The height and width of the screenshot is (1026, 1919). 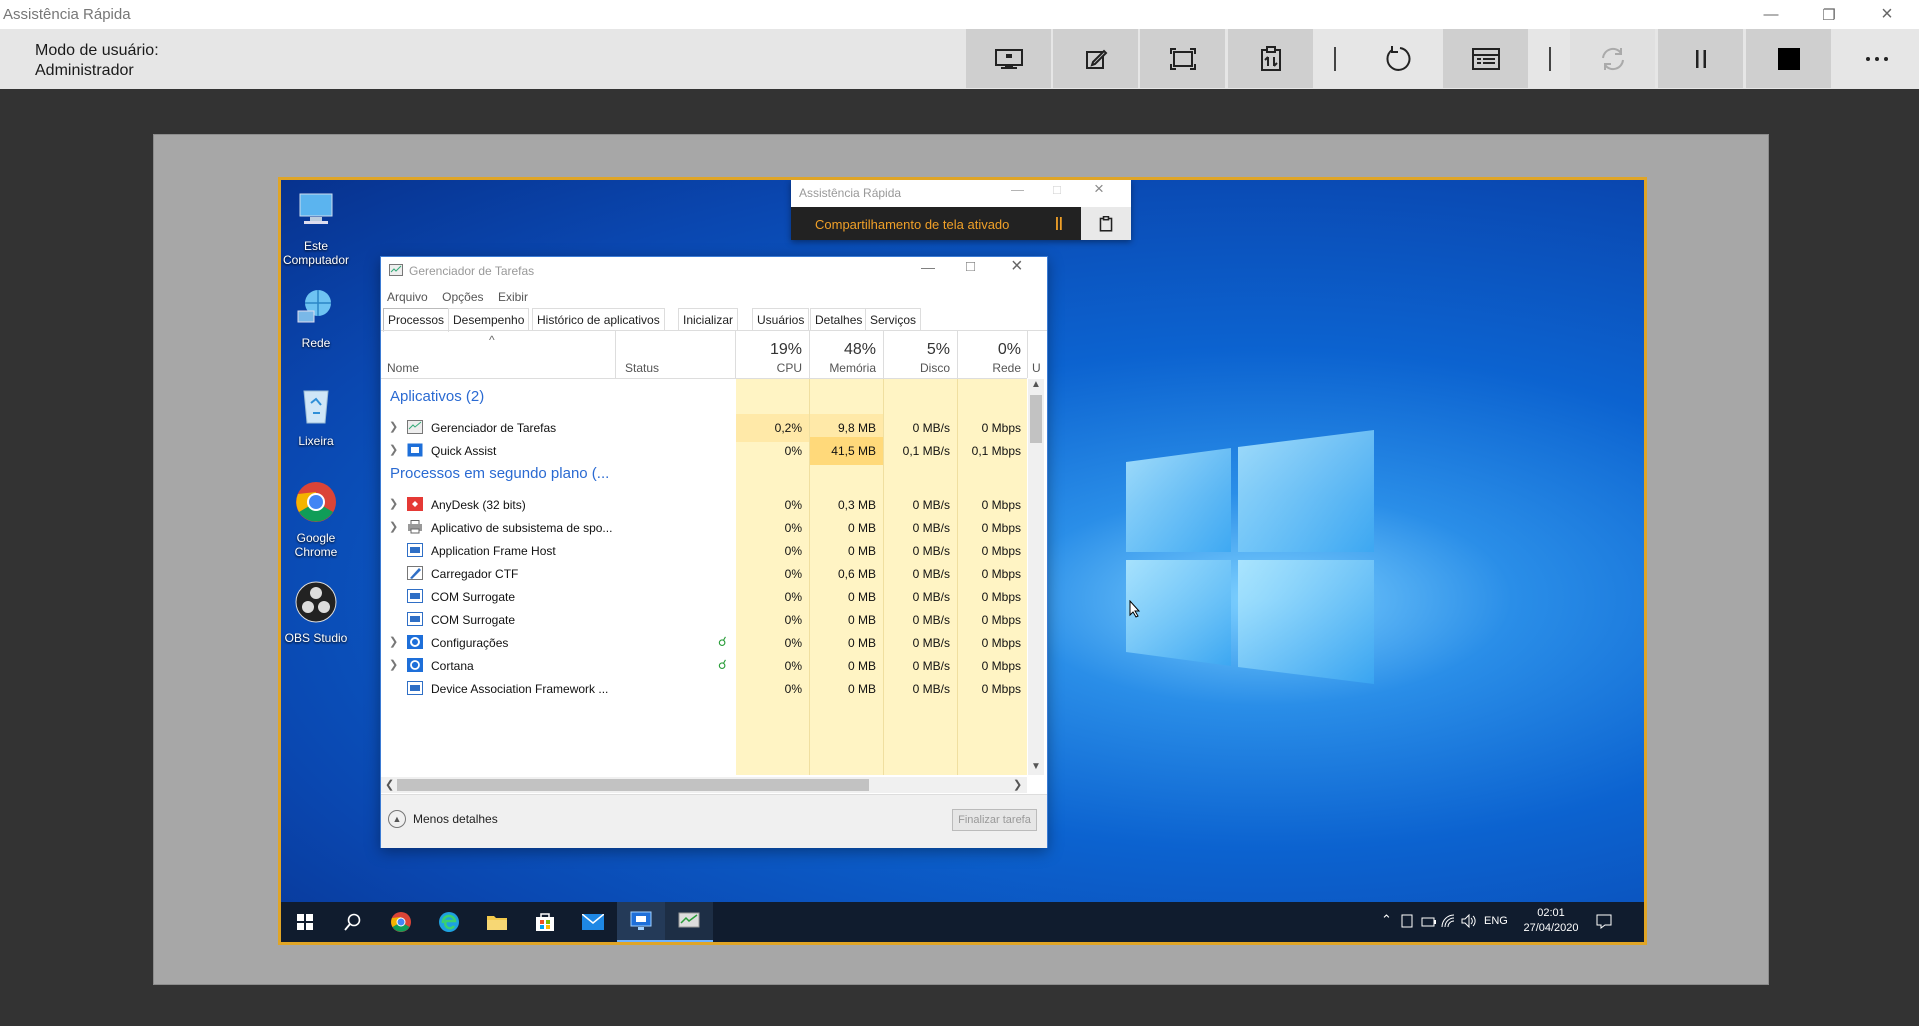 I want to click on chrome-icon, so click(x=401, y=922).